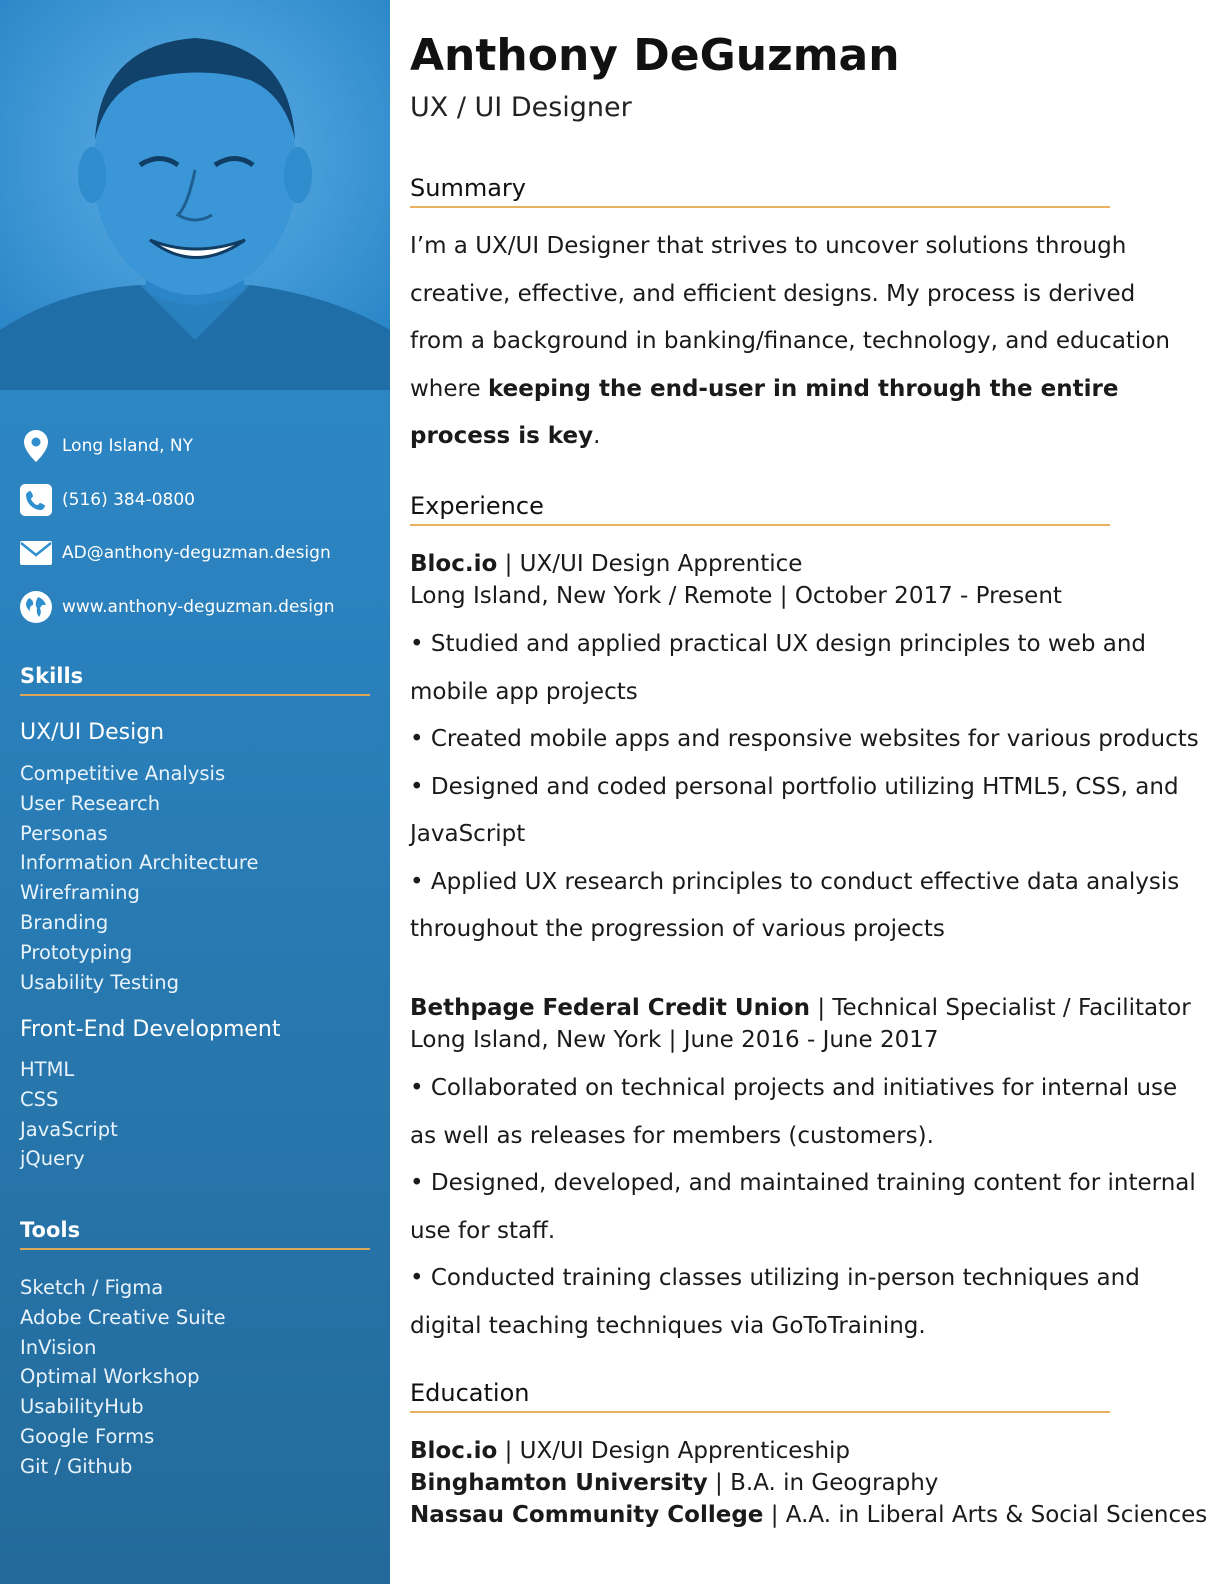 The width and height of the screenshot is (1224, 1584). I want to click on education-entry: Bloc.io | UX/UI Design Apprenticeship, so click(630, 1451).